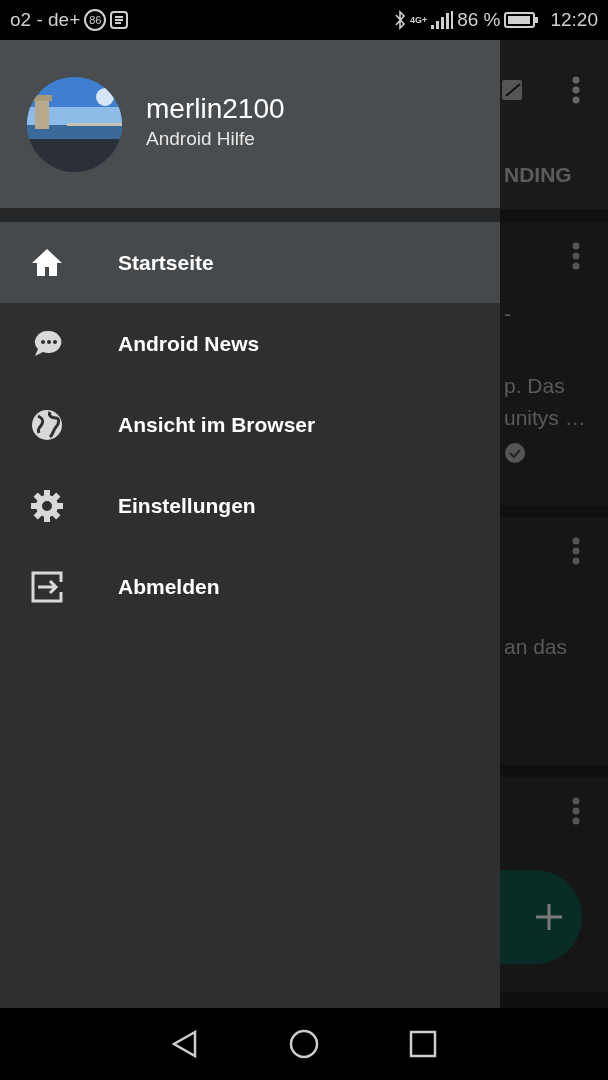  Describe the element at coordinates (418, 20) in the screenshot. I see `network-type: 4G+` at that location.